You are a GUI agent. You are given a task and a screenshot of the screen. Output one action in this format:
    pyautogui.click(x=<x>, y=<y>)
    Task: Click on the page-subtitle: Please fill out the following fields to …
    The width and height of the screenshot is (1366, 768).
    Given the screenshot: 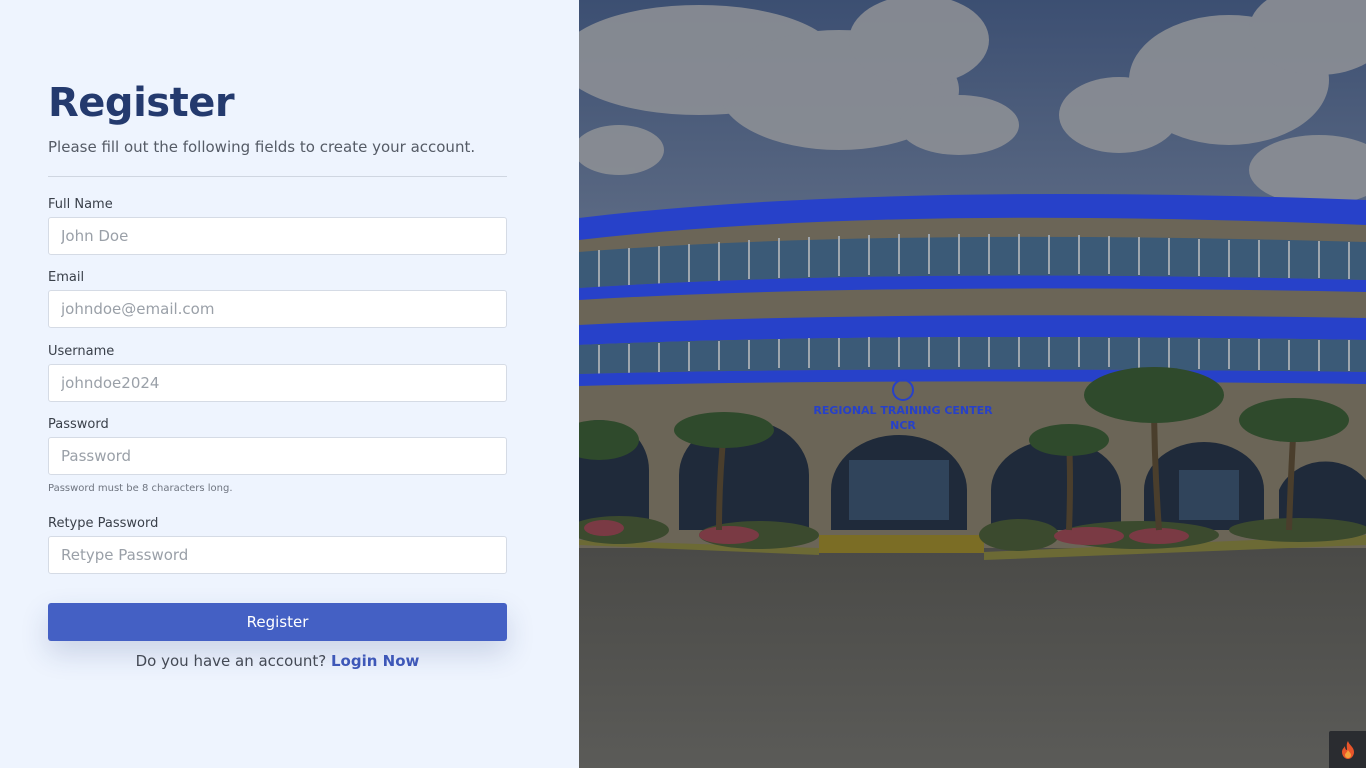 What is the action you would take?
    pyautogui.click(x=262, y=147)
    